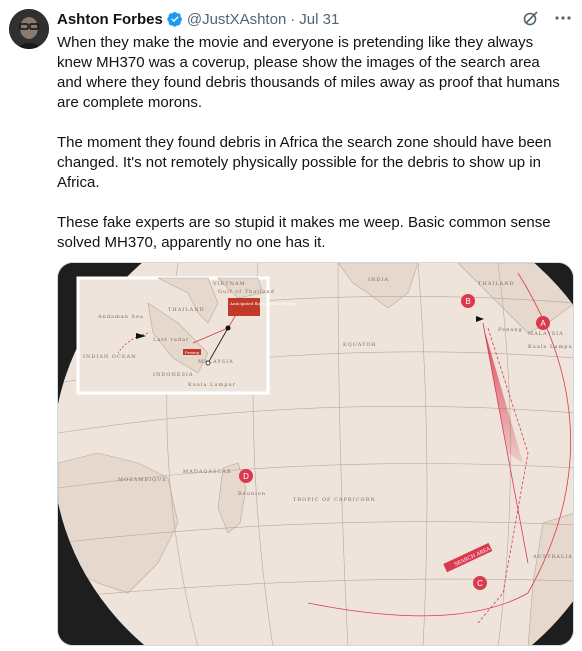  Describe the element at coordinates (216, 362) in the screenshot. I see `inset-malaysia-label: MALAYSIA` at that location.